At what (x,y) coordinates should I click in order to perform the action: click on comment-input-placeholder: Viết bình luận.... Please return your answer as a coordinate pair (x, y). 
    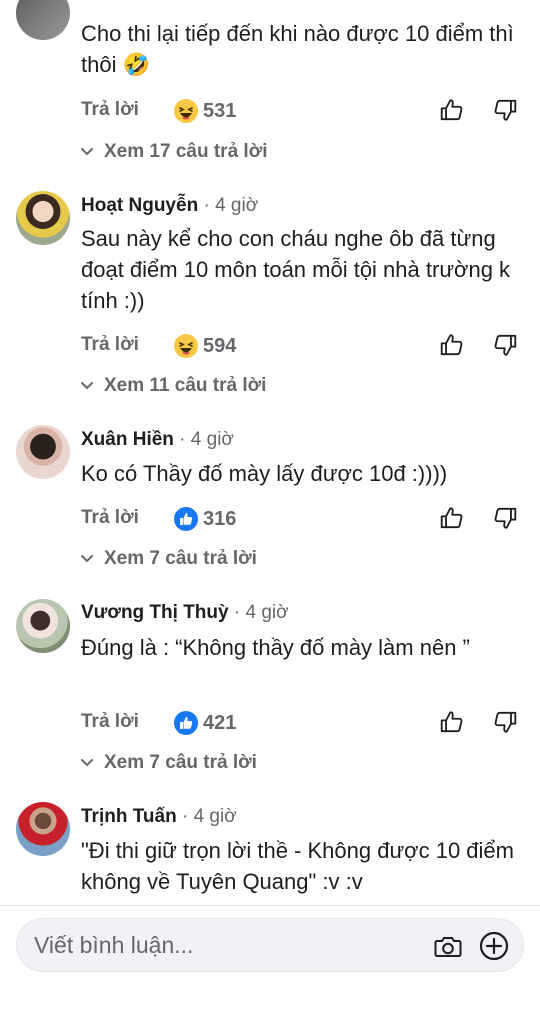
    Looking at the image, I should click on (114, 945).